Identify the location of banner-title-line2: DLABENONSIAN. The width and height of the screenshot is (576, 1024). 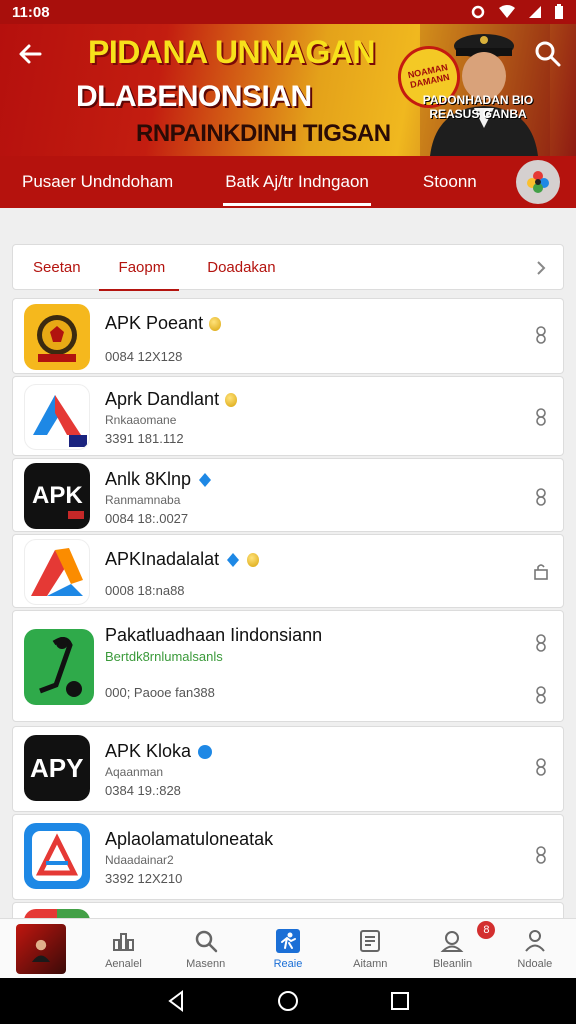
(194, 96).